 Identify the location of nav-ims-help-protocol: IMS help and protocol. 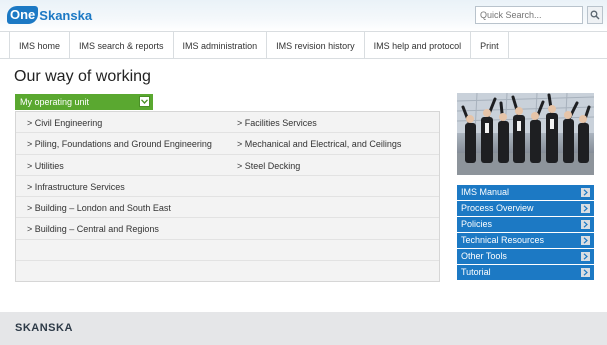
(418, 45).